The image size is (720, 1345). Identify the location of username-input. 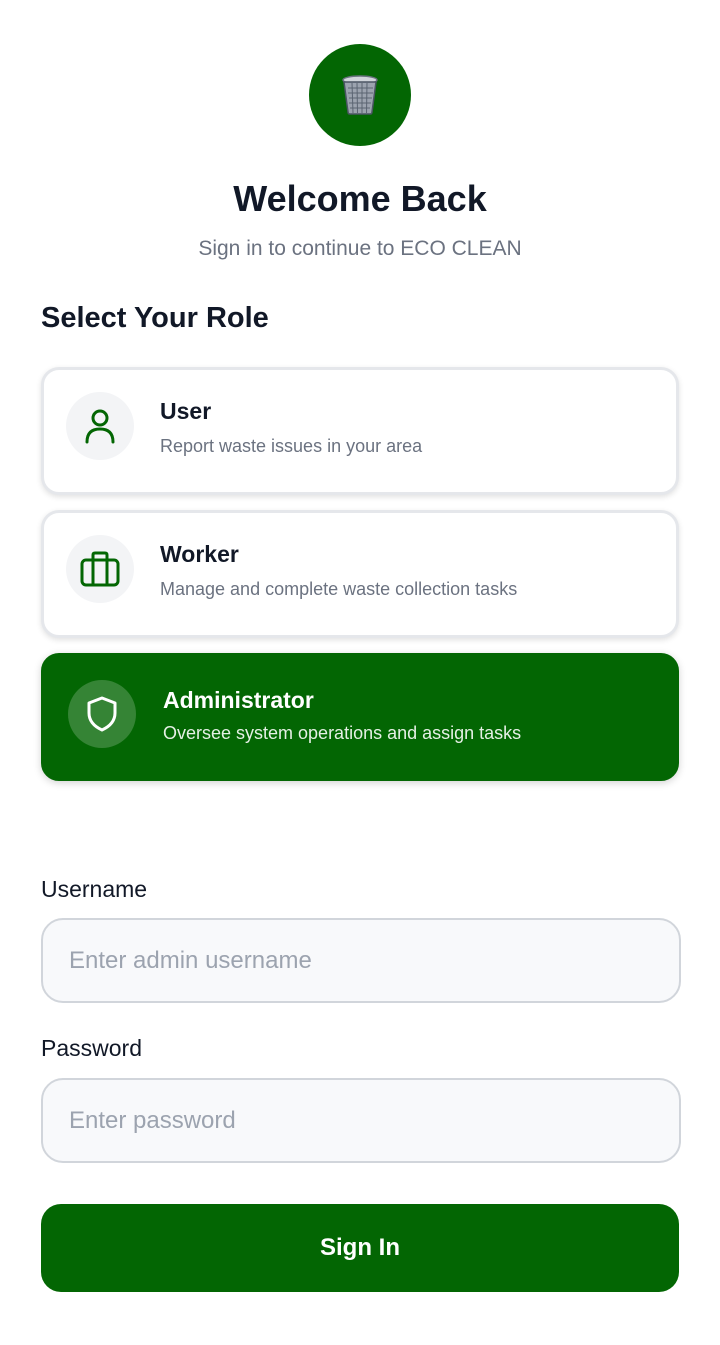
(361, 960).